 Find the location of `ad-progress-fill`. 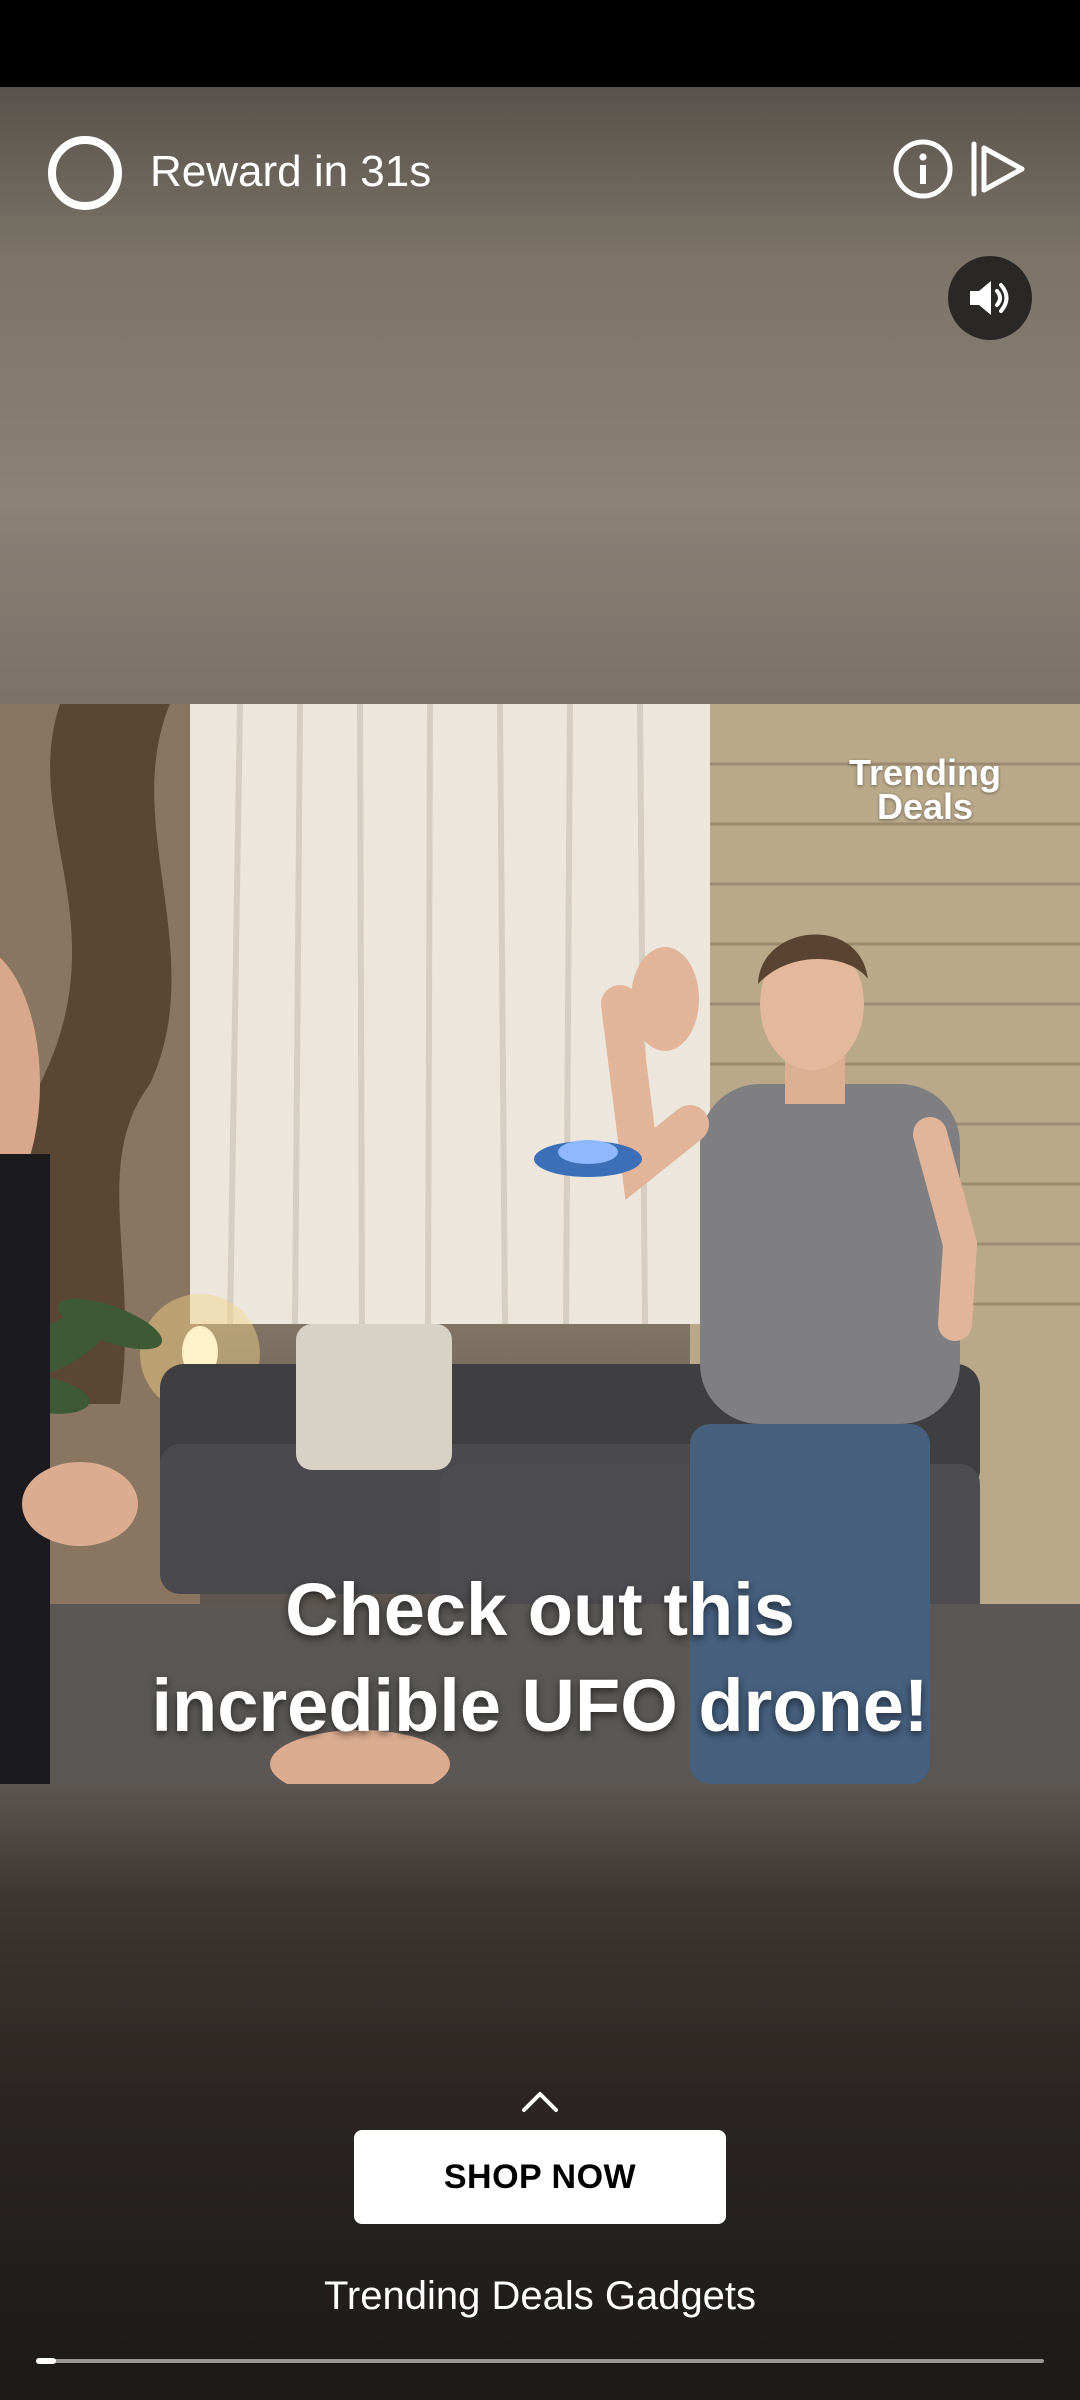

ad-progress-fill is located at coordinates (46, 2361).